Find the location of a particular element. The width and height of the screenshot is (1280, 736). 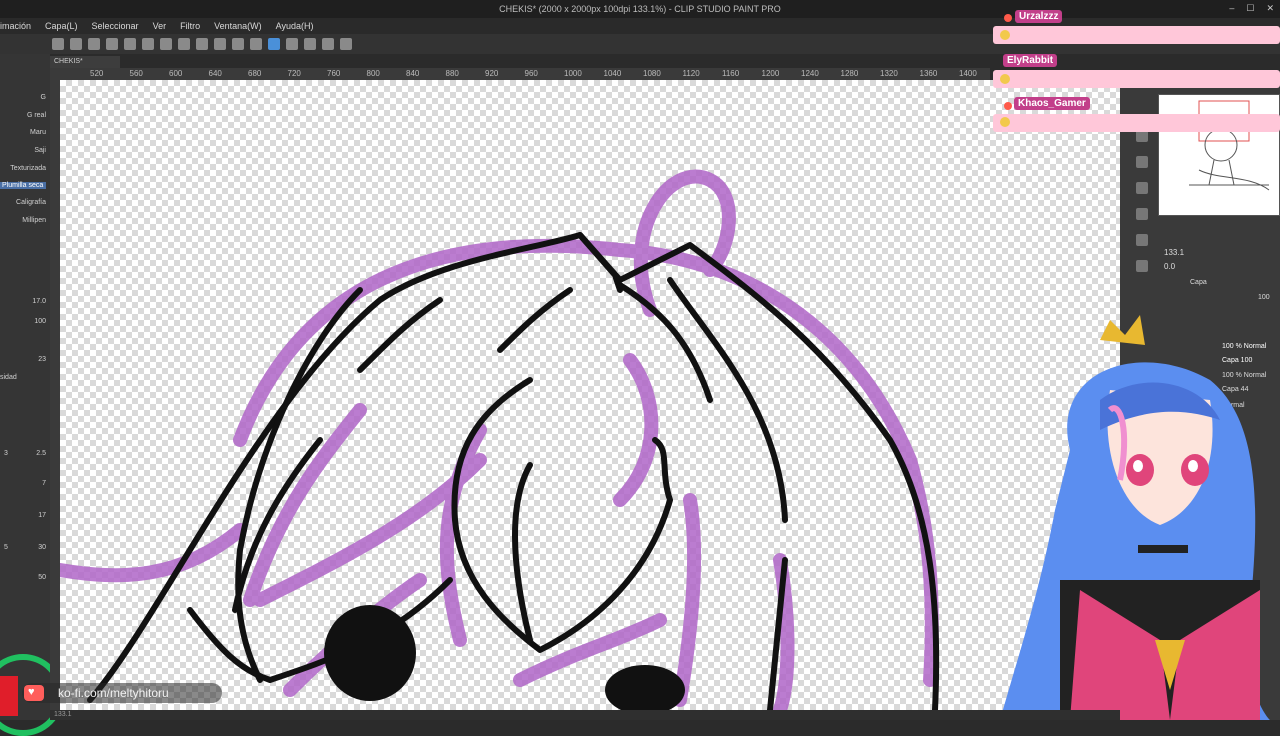

subtool-millipen: Millipen is located at coordinates (34, 220).